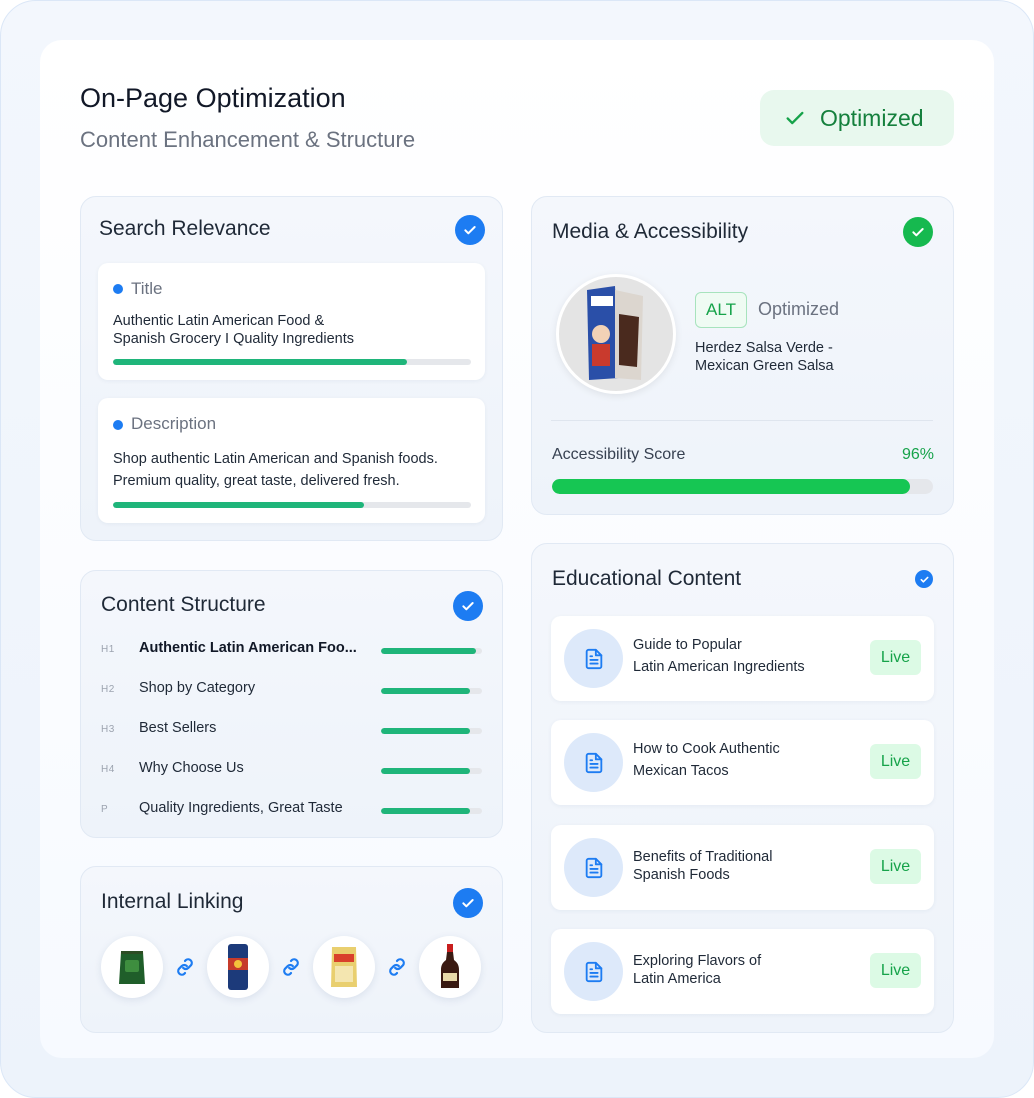 Image resolution: width=1034 pixels, height=1098 pixels. What do you see at coordinates (677, 979) in the screenshot?
I see `article-title-line2: Latin America` at bounding box center [677, 979].